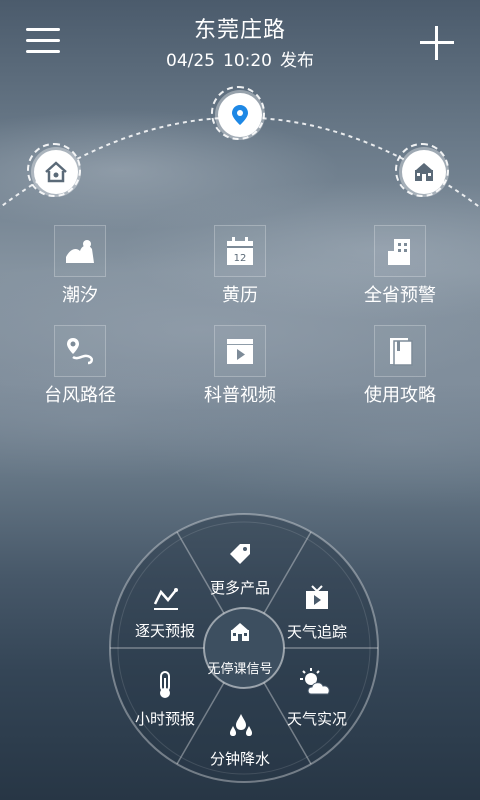 This screenshot has height=800, width=480. What do you see at coordinates (315, 681) in the screenshot?
I see `sun-cloud-icon` at bounding box center [315, 681].